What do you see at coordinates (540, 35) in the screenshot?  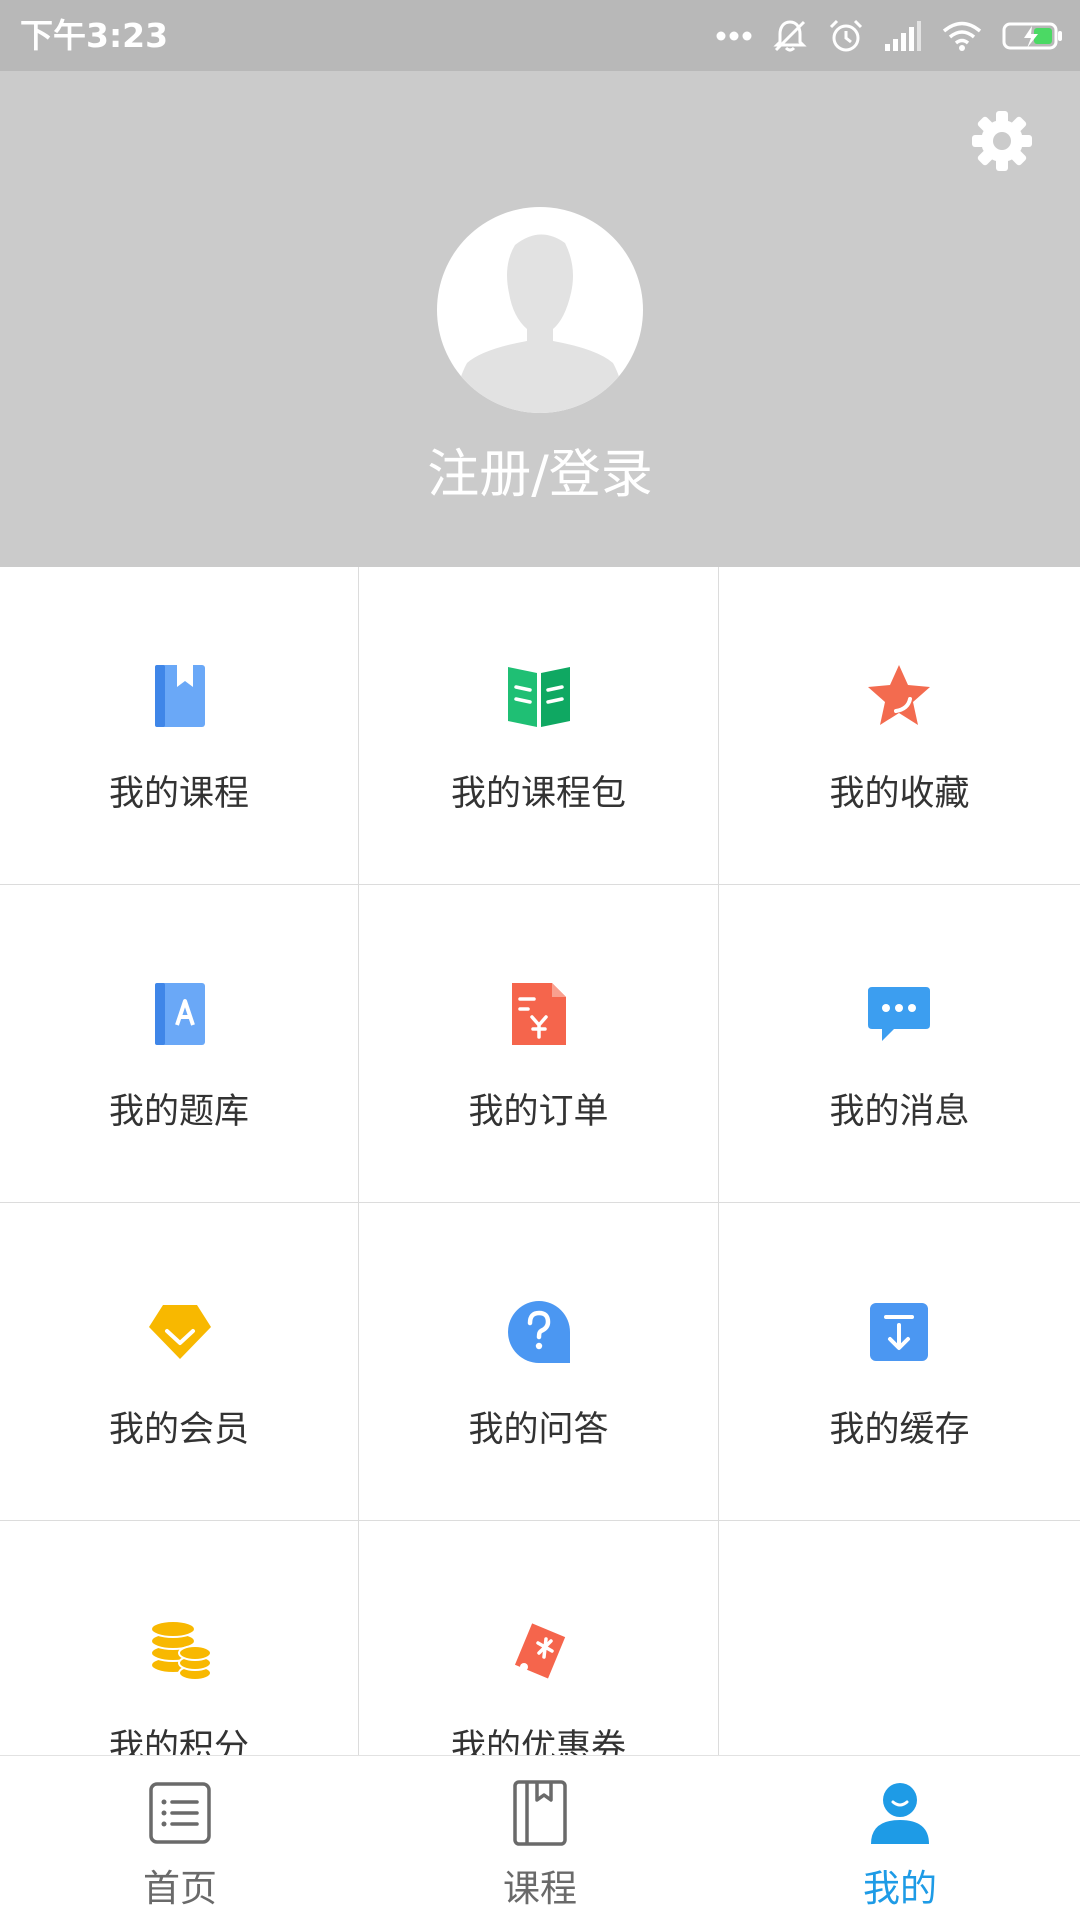 I see `status-bar: 下午3:23` at bounding box center [540, 35].